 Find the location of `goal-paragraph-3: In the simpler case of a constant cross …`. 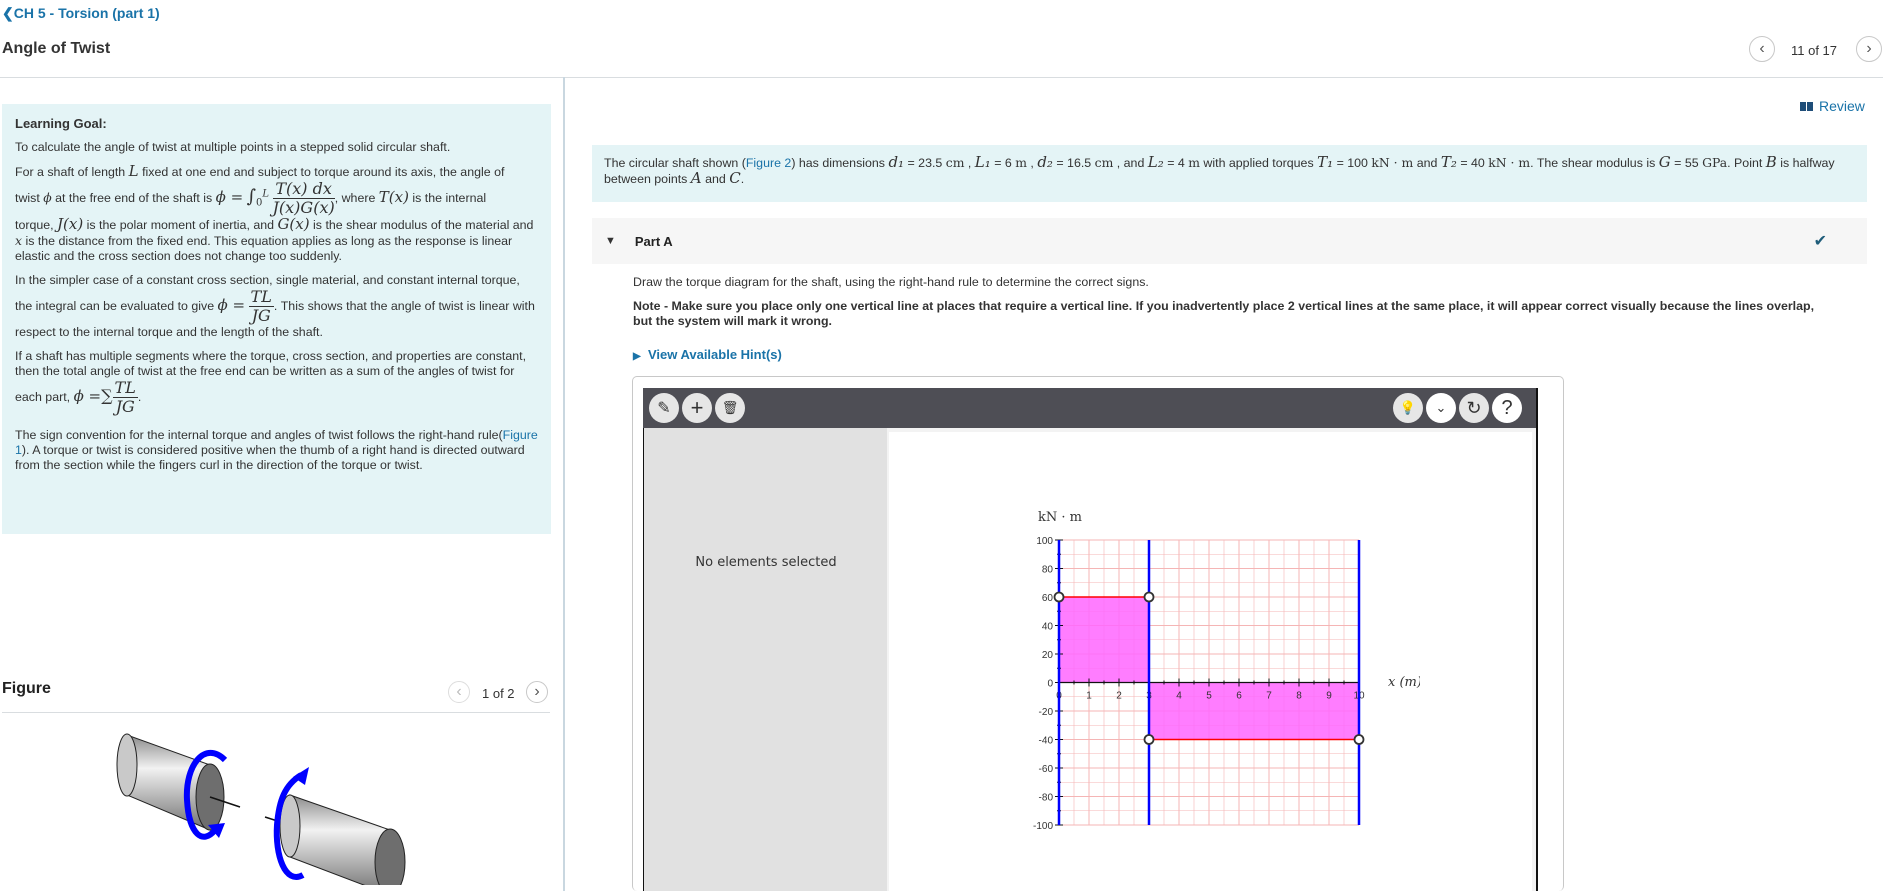

goal-paragraph-3: In the simpler case of a constant cross … is located at coordinates (275, 306).